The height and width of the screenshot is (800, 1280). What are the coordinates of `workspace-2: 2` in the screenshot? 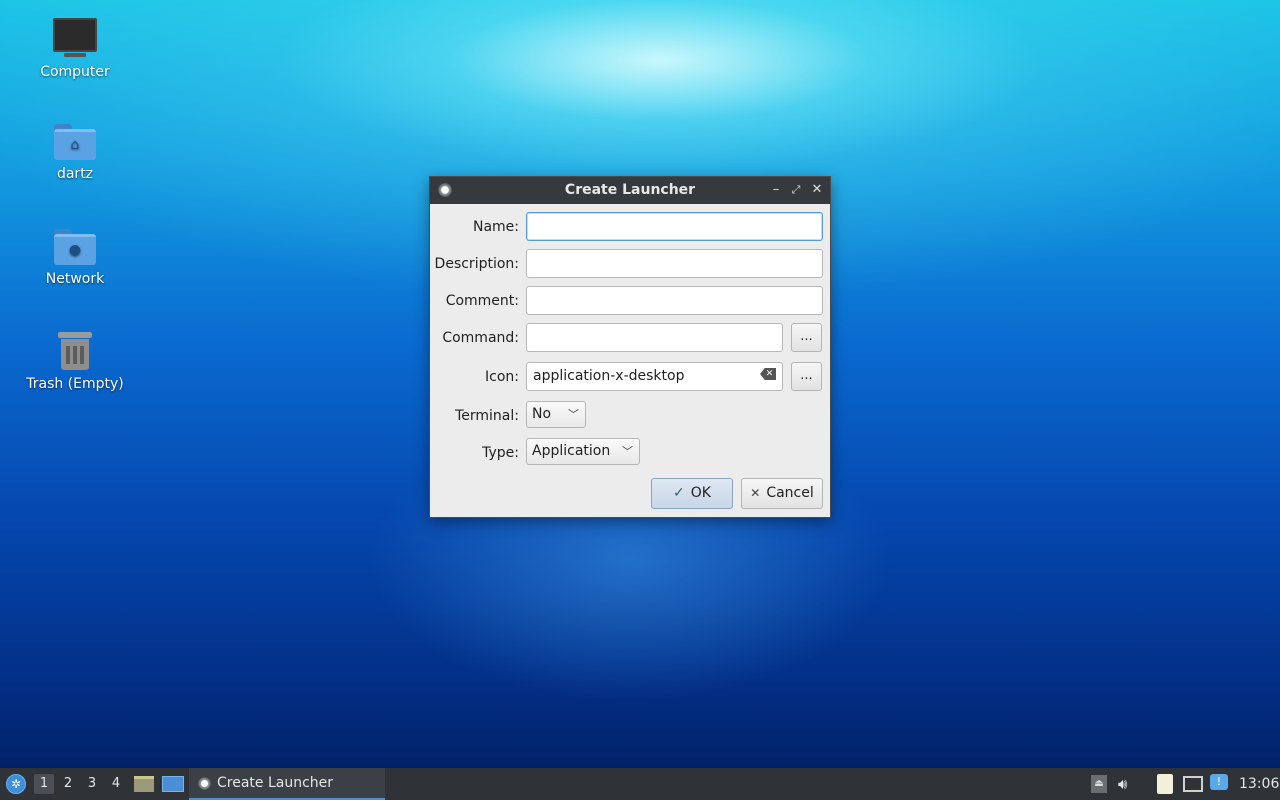 It's located at (68, 784).